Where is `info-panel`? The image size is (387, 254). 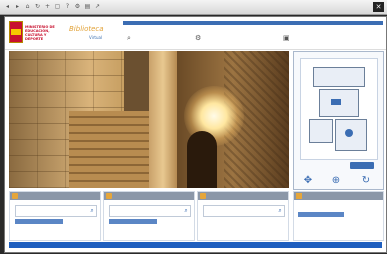 info-panel is located at coordinates (338, 216).